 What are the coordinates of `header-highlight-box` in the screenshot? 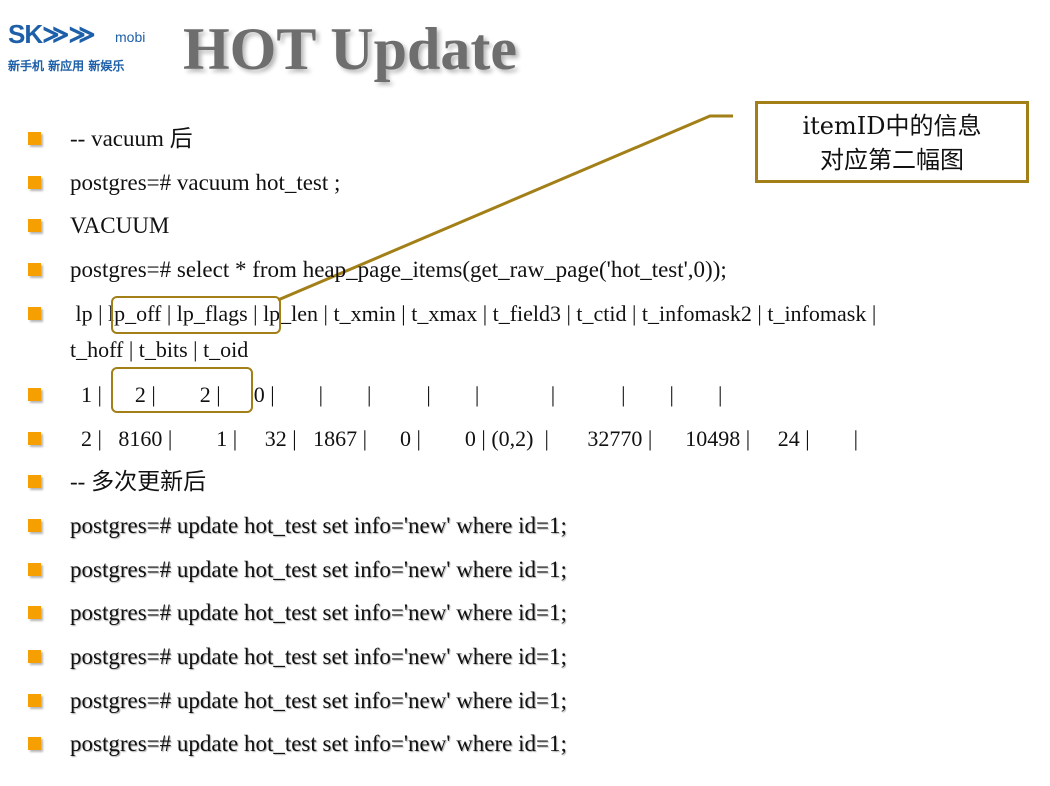 It's located at (196, 315).